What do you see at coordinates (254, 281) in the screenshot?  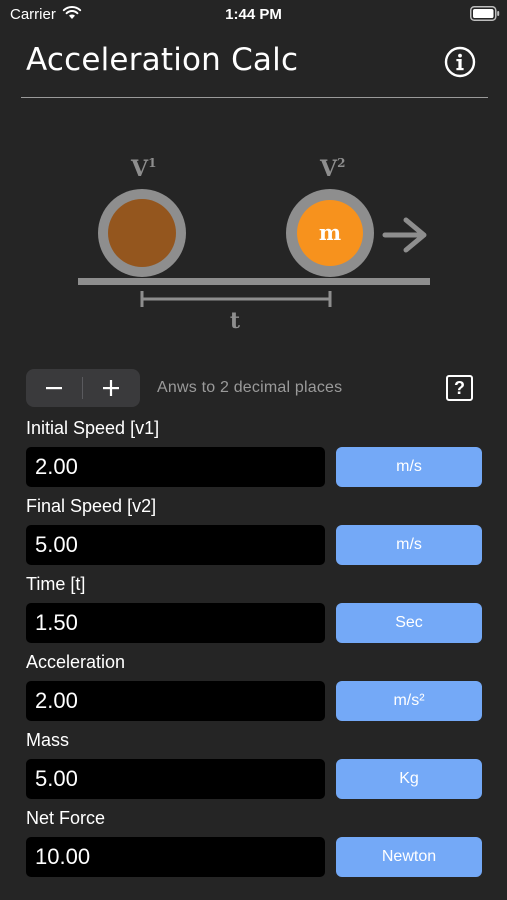 I see `track-line` at bounding box center [254, 281].